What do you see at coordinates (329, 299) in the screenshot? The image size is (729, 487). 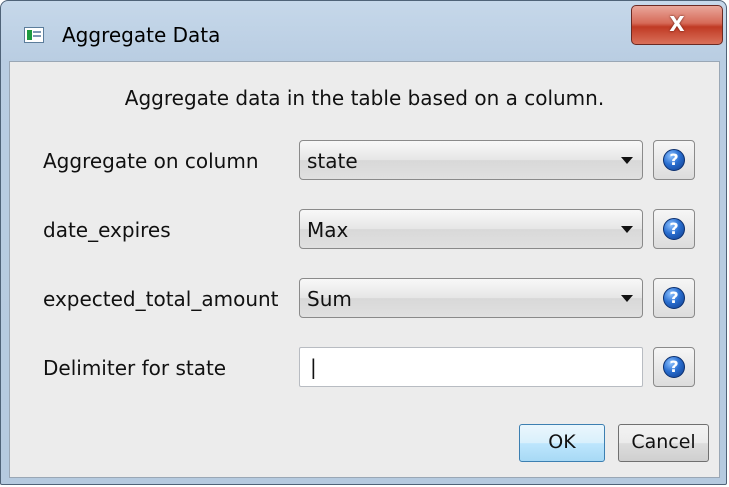 I see `expected-total-amount-value: Sum` at bounding box center [329, 299].